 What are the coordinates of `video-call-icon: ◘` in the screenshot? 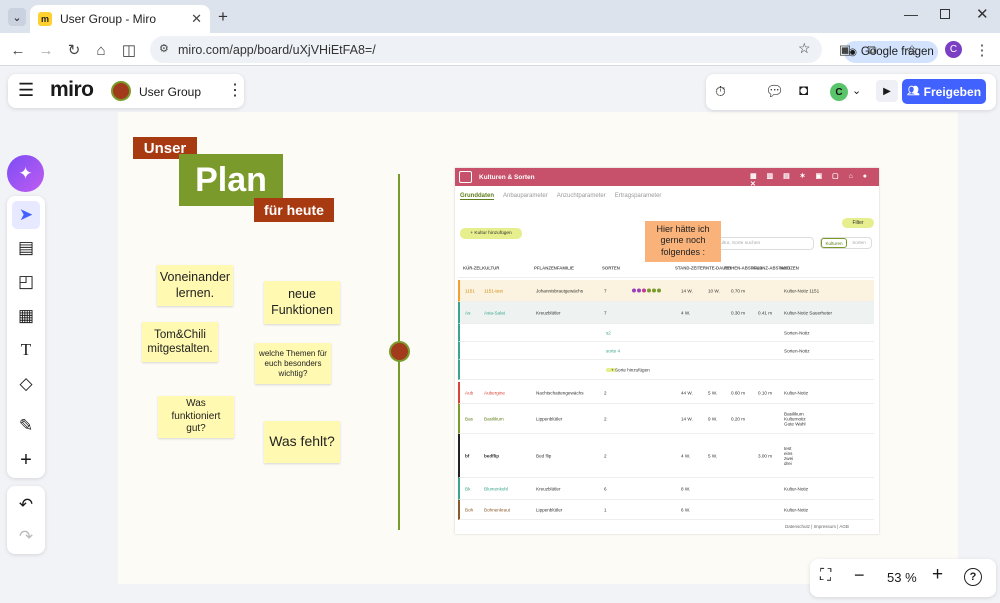 It's located at (803, 90).